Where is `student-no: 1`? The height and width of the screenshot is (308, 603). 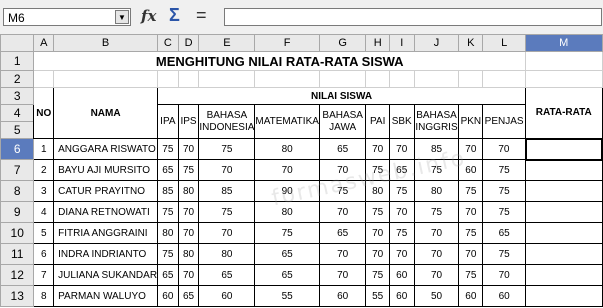 student-no: 1 is located at coordinates (44, 149).